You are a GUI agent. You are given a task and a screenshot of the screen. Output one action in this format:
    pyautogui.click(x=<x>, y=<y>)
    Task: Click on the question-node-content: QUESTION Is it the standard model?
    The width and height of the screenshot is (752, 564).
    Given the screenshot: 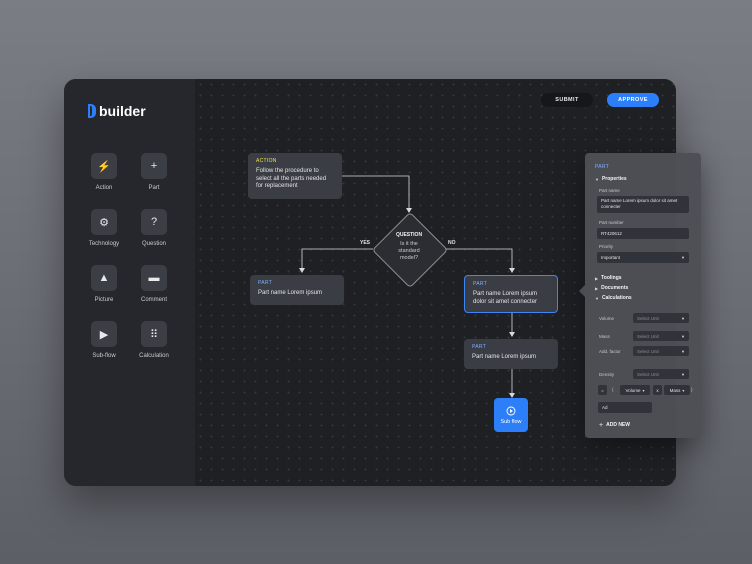 What is the action you would take?
    pyautogui.click(x=409, y=247)
    